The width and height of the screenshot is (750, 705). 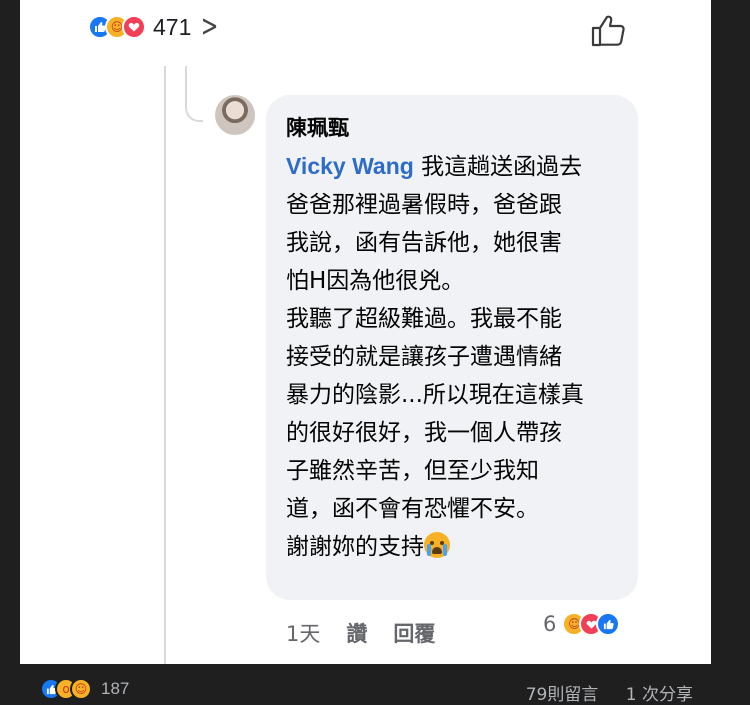 What do you see at coordinates (498, 167) in the screenshot?
I see `comment-line: 我這趟送函過去` at bounding box center [498, 167].